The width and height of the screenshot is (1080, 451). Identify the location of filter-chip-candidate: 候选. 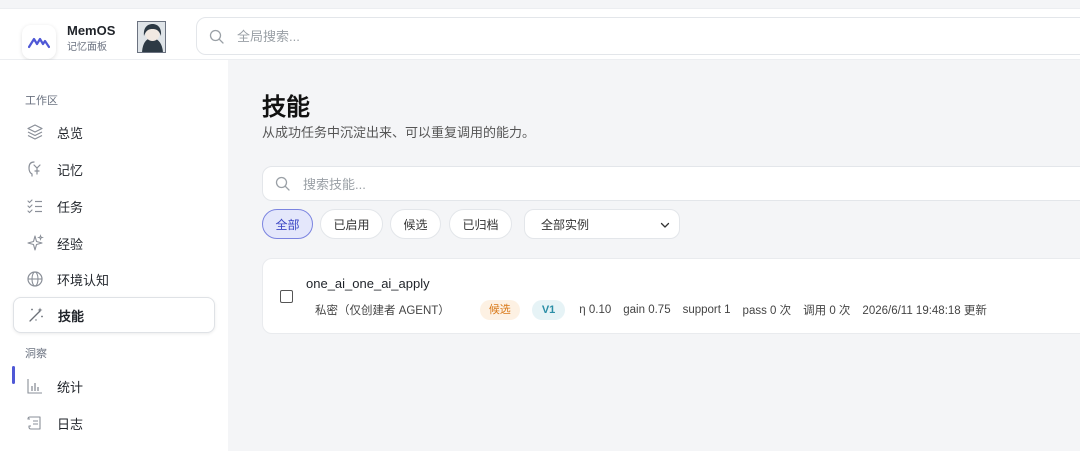
(415, 224).